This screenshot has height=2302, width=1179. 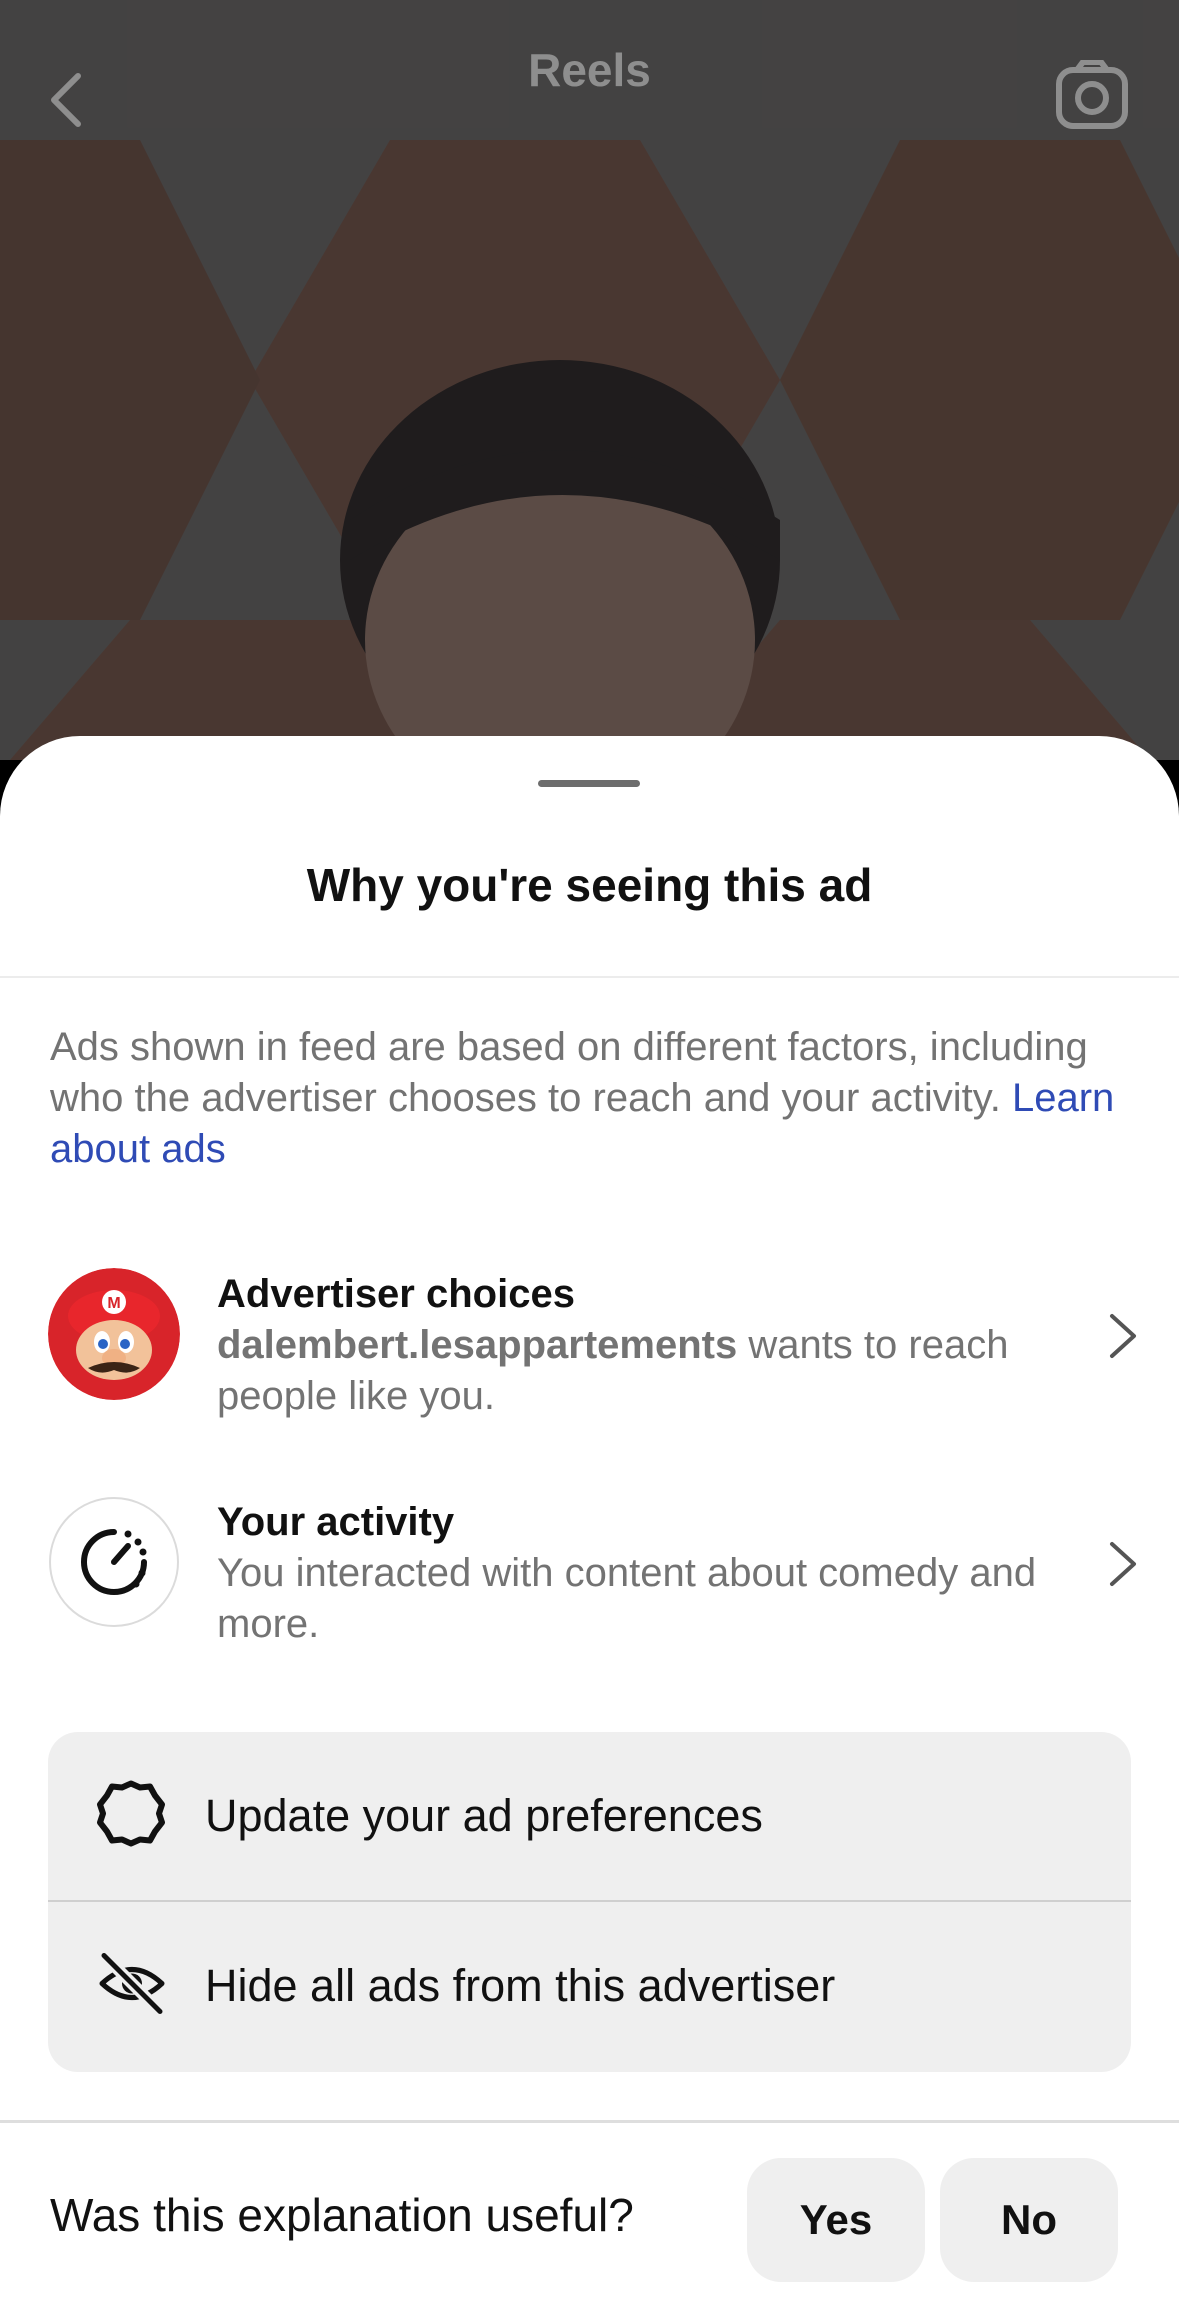 I want to click on mario-avatar: M, so click(x=114, y=1334).